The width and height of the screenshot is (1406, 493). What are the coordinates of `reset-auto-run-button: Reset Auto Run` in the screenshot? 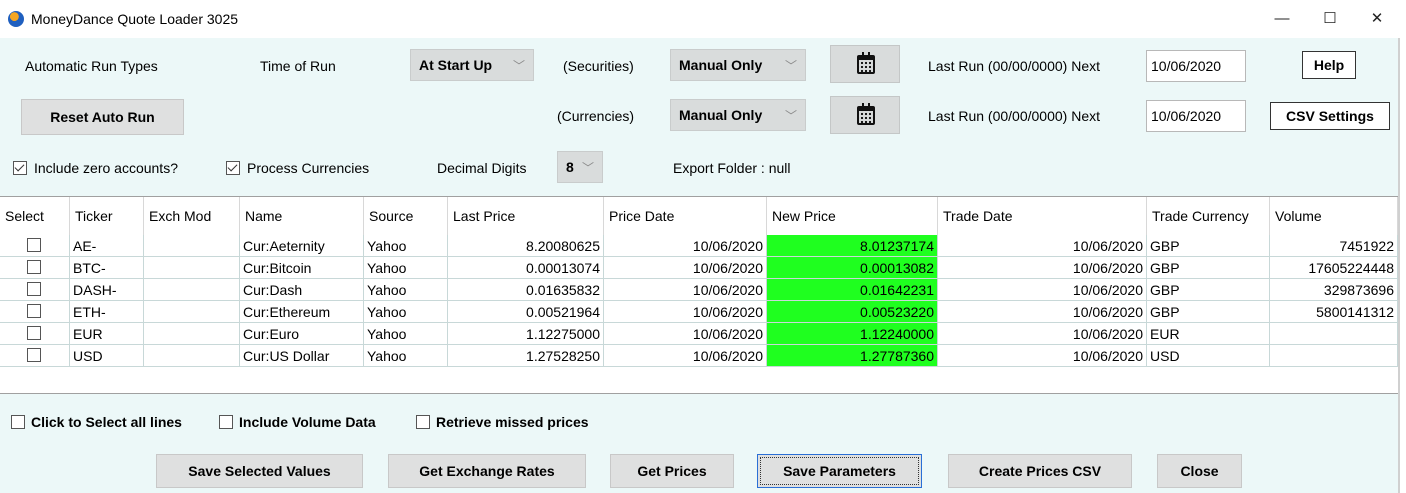 It's located at (102, 117).